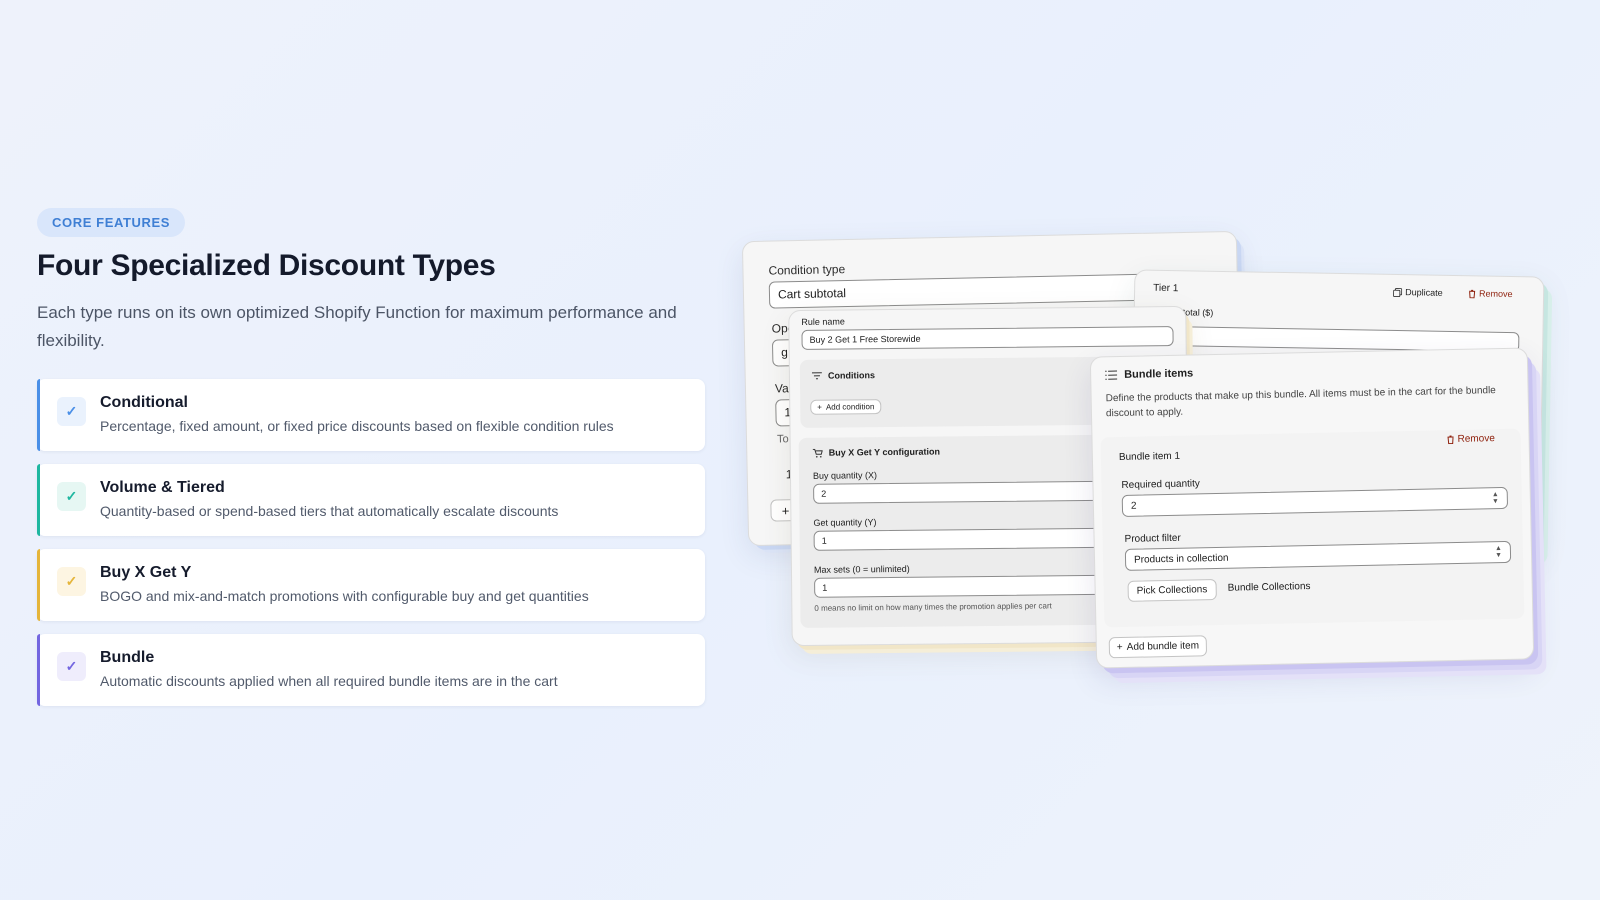 This screenshot has height=900, width=1600. What do you see at coordinates (1166, 288) in the screenshot?
I see `tier-title: Tier 1` at bounding box center [1166, 288].